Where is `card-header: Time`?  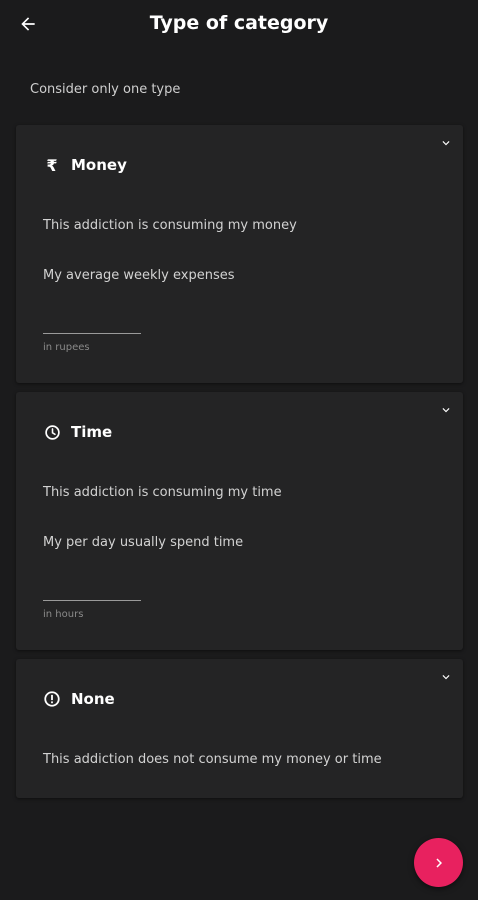 card-header: Time is located at coordinates (77, 432).